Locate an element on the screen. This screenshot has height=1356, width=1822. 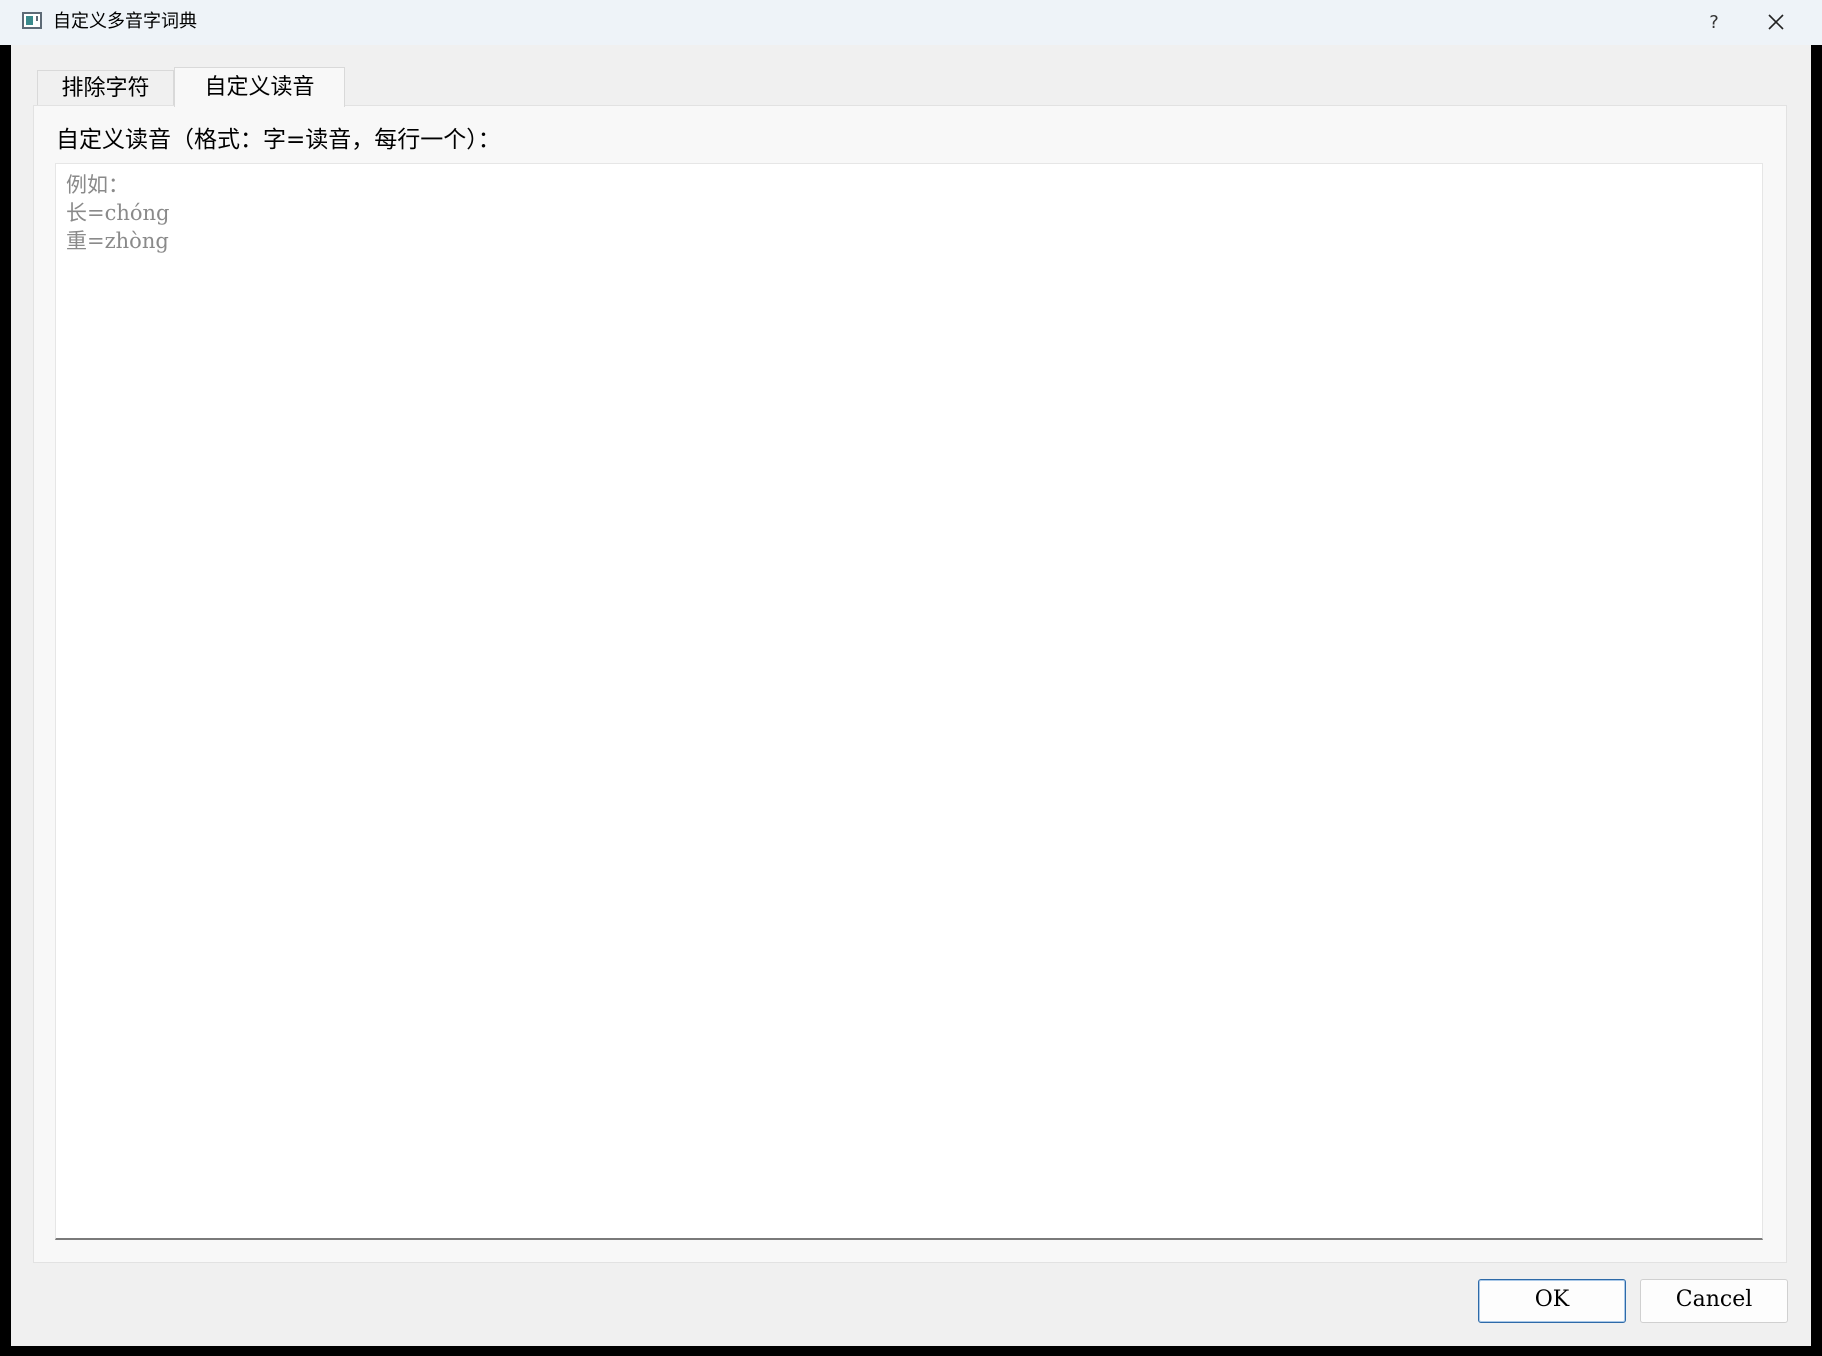
title-bar: 自定义多音字词典 ? is located at coordinates (911, 22).